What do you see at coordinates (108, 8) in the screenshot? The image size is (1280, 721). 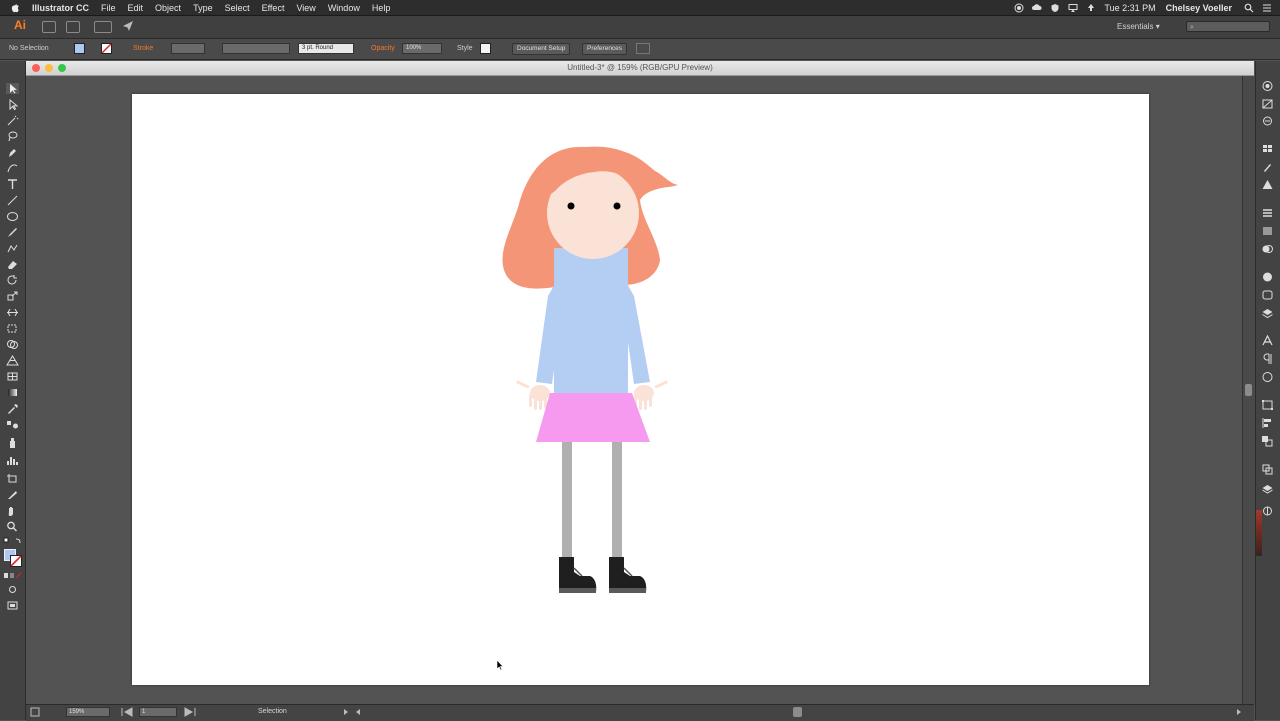 I see `menu-file: File` at bounding box center [108, 8].